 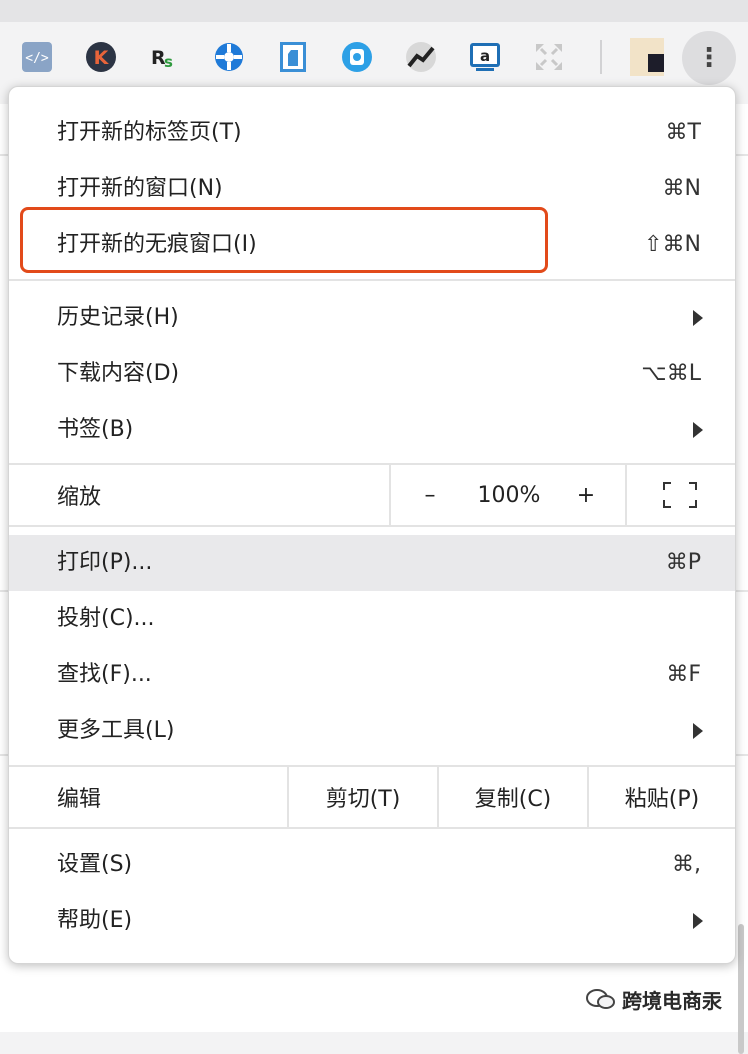 I want to click on menu-item-help: 帮助(E), so click(x=372, y=921).